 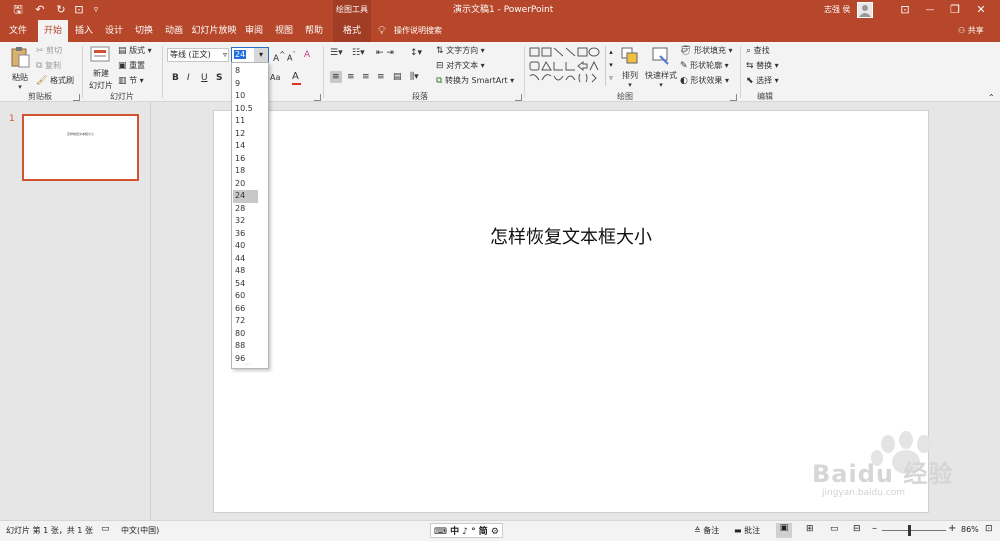 What do you see at coordinates (245, 296) in the screenshot?
I see `font-size-option: 60` at bounding box center [245, 296].